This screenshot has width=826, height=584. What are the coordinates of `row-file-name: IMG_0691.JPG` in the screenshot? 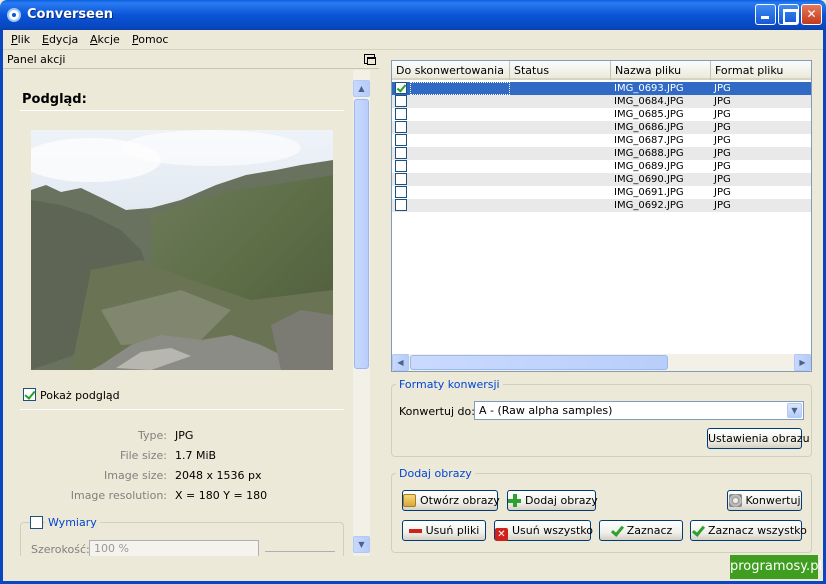 It's located at (649, 192).